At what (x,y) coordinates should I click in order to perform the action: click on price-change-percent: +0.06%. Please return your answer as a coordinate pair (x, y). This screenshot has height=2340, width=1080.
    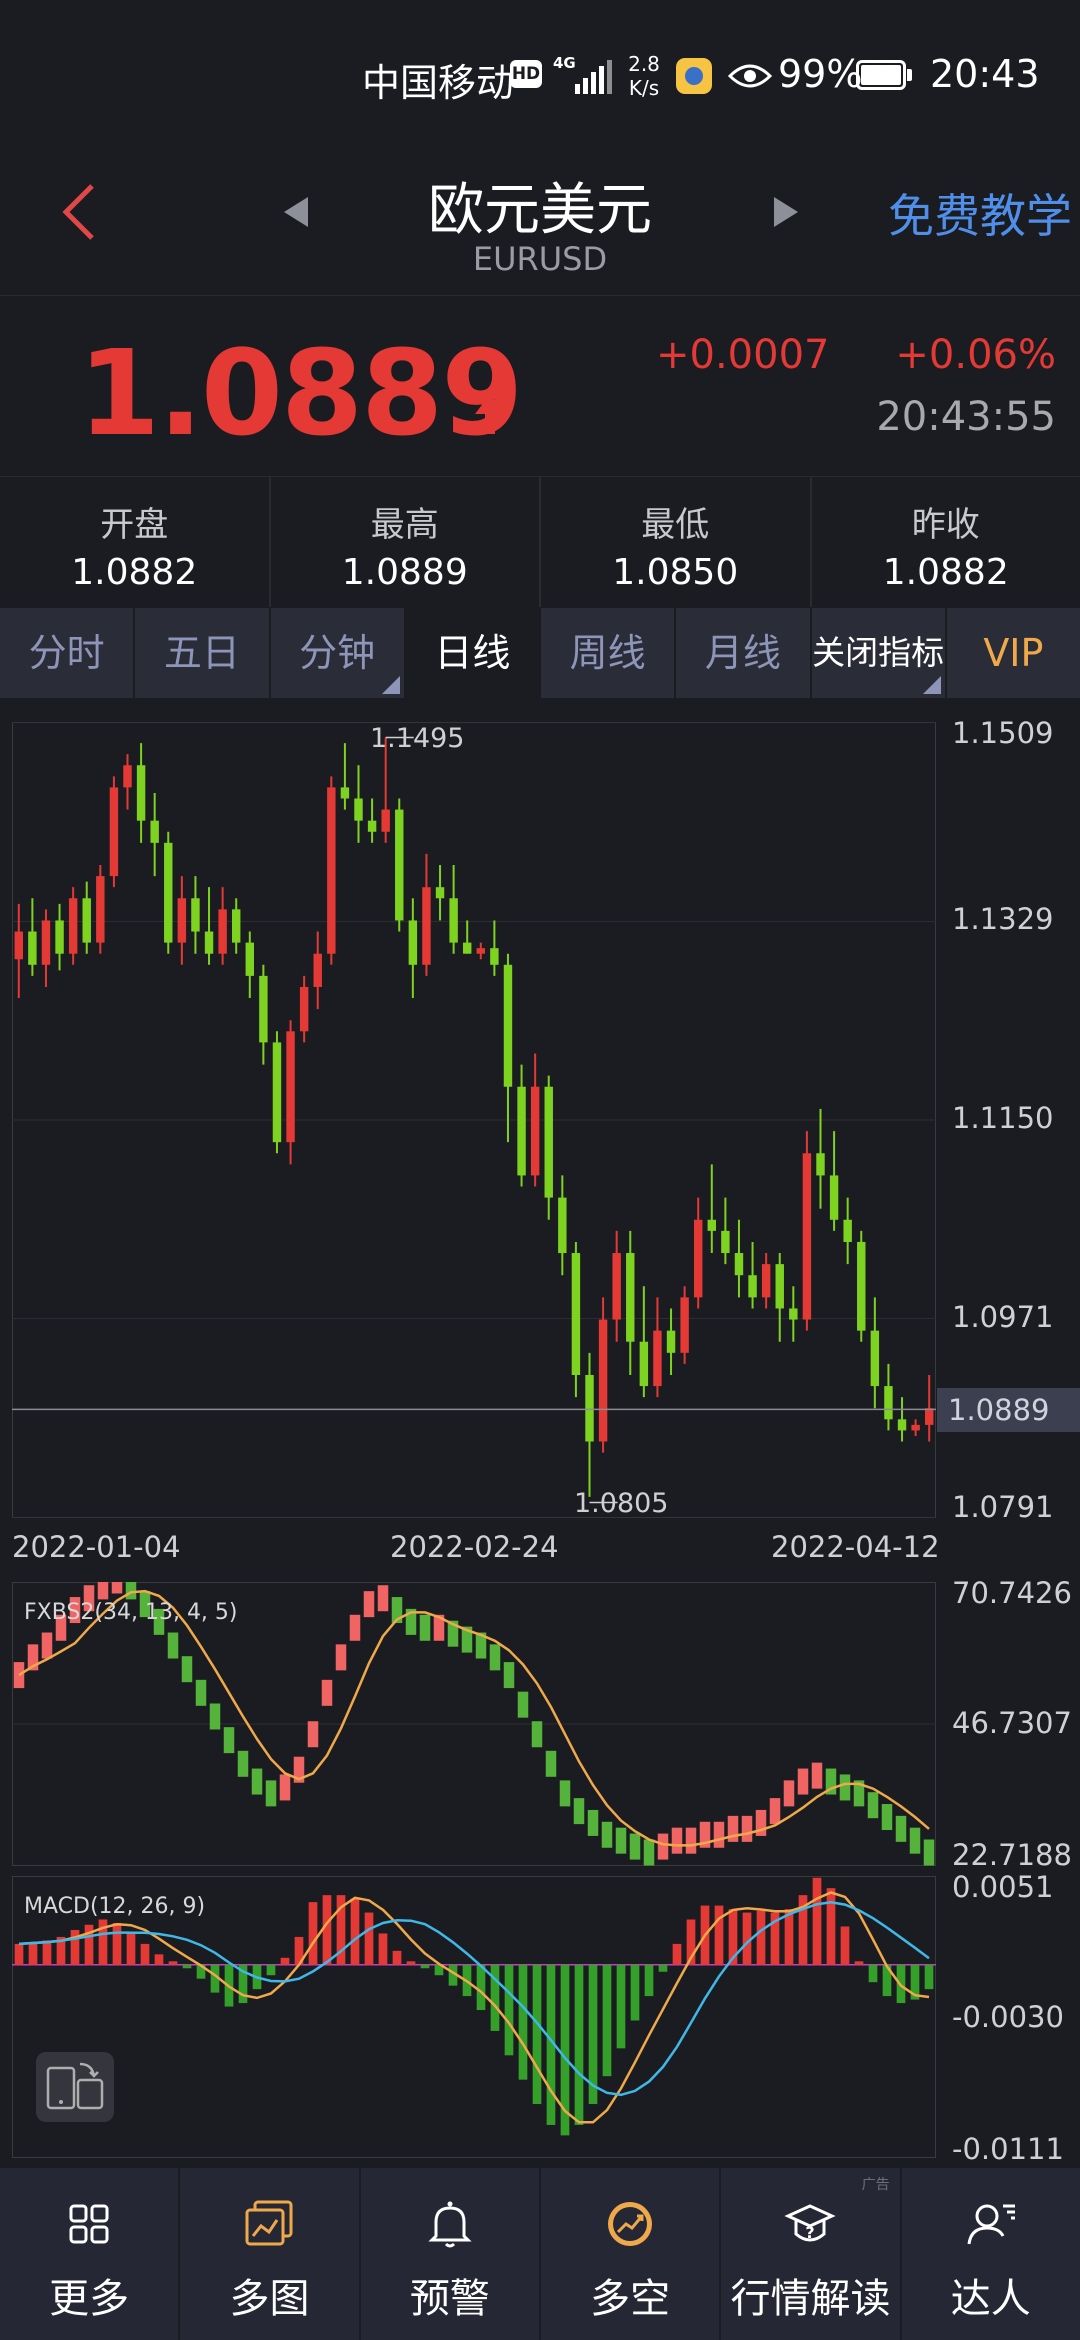
    Looking at the image, I should click on (975, 355).